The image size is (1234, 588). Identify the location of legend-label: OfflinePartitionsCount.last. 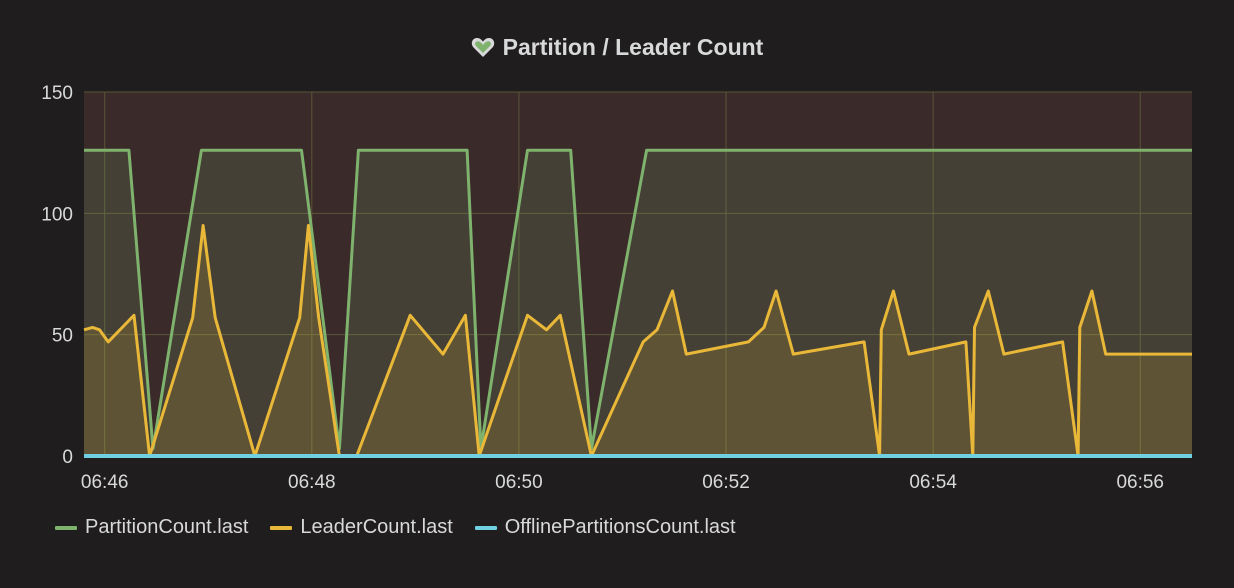
(620, 527).